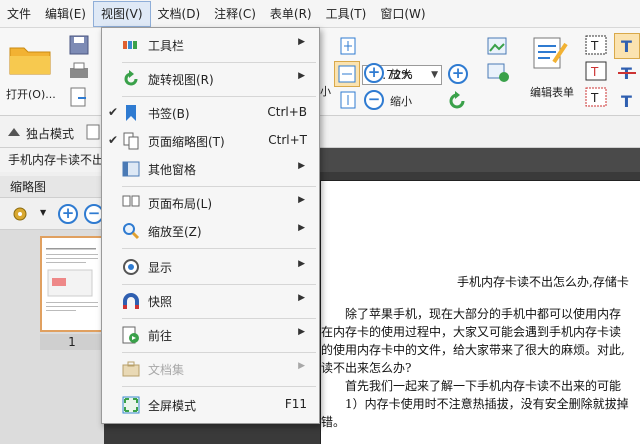 The height and width of the screenshot is (444, 640). What do you see at coordinates (402, 14) in the screenshot?
I see `menu-window: 窗口(W)` at bounding box center [402, 14].